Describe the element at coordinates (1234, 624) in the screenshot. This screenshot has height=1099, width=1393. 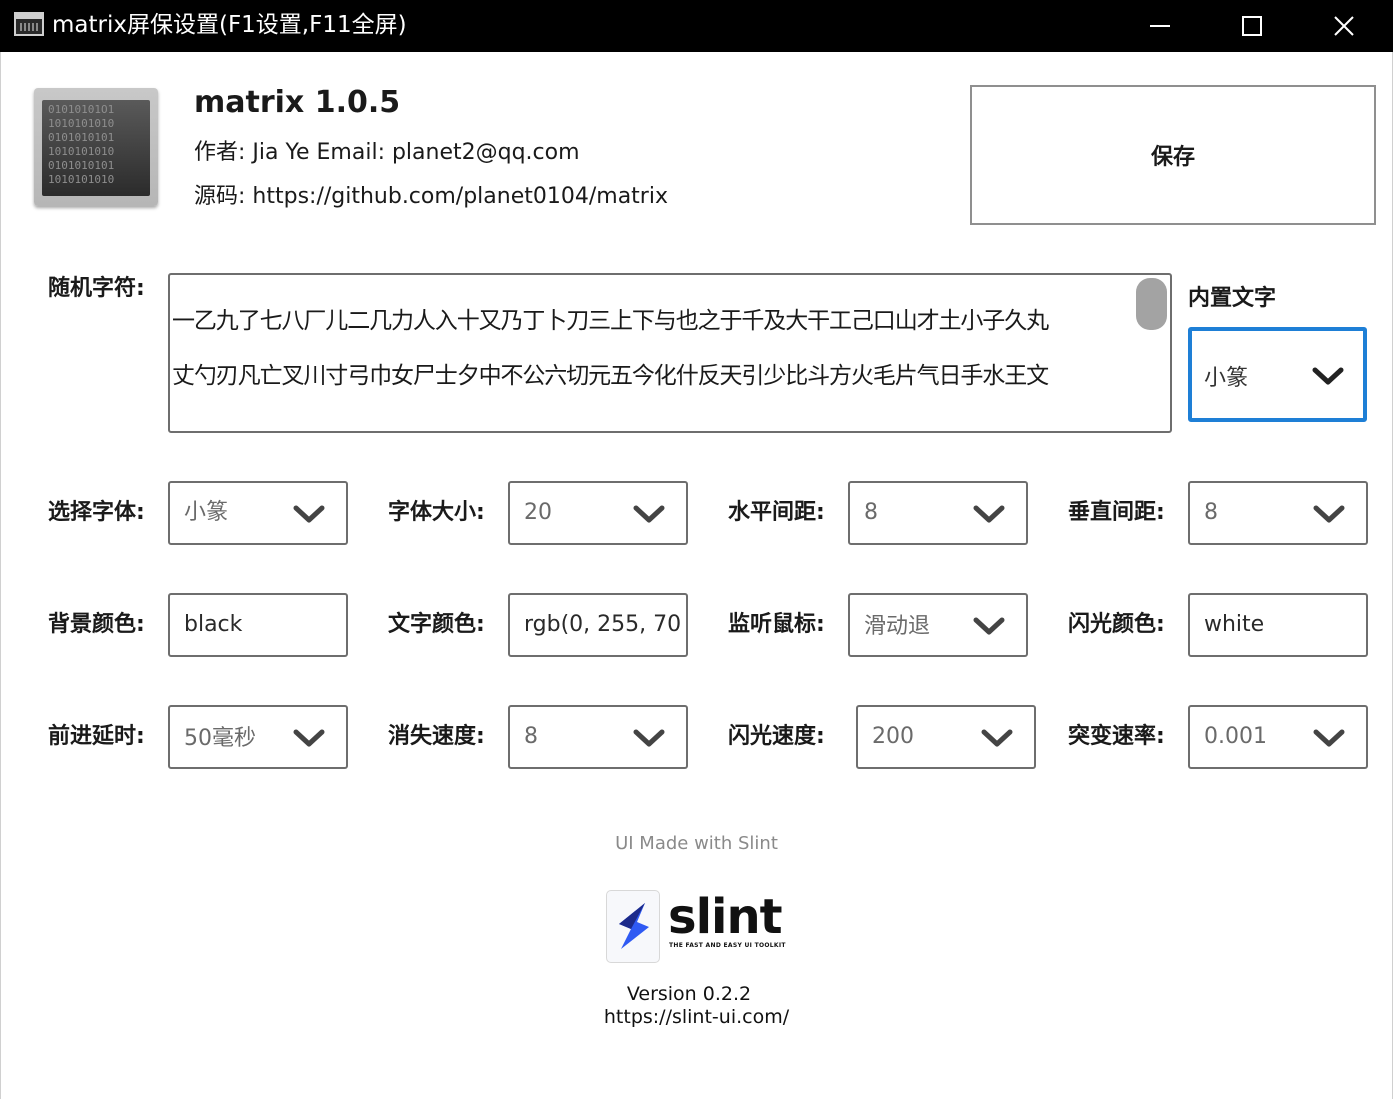
I see `flash-color-value: white` at that location.